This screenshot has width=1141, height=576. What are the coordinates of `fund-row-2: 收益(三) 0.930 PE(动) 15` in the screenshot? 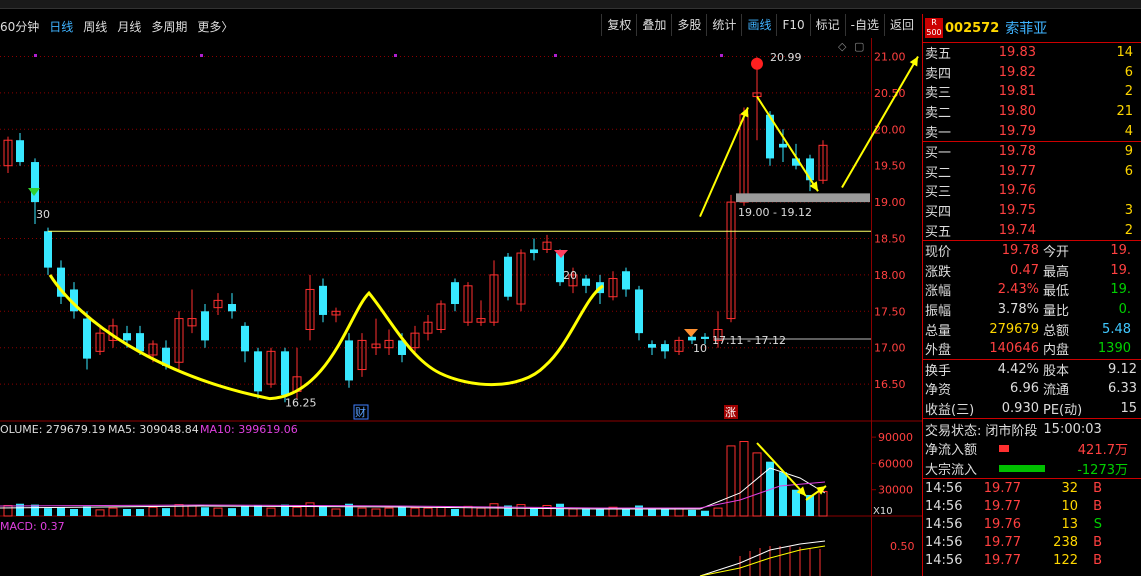 It's located at (1032, 409).